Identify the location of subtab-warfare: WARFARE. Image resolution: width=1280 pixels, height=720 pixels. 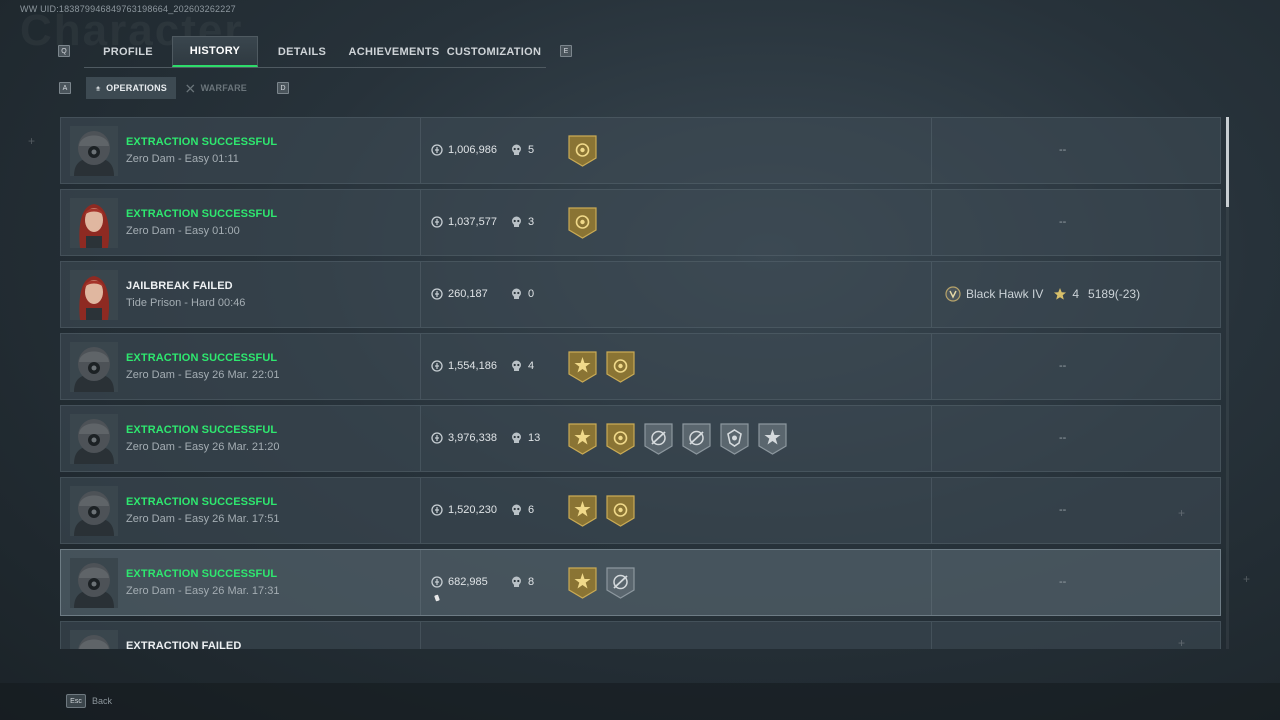
(216, 88).